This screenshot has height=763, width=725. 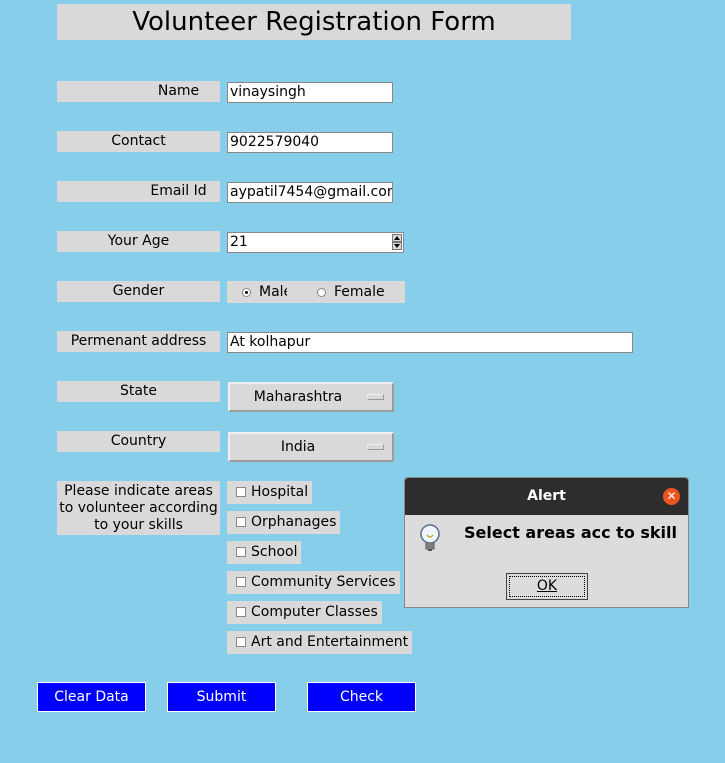 I want to click on gender-radio-group: Male Female, so click(x=316, y=292).